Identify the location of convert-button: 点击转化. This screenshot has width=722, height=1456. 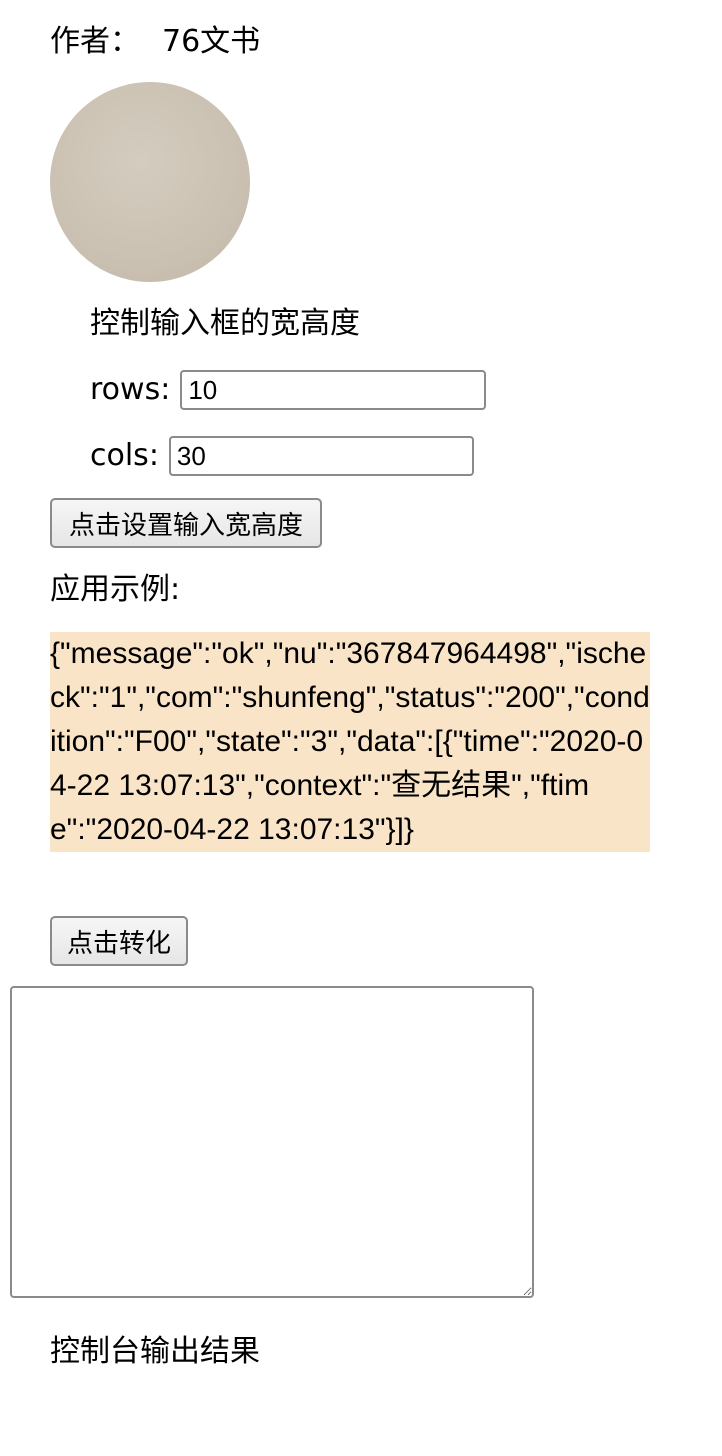
(119, 941).